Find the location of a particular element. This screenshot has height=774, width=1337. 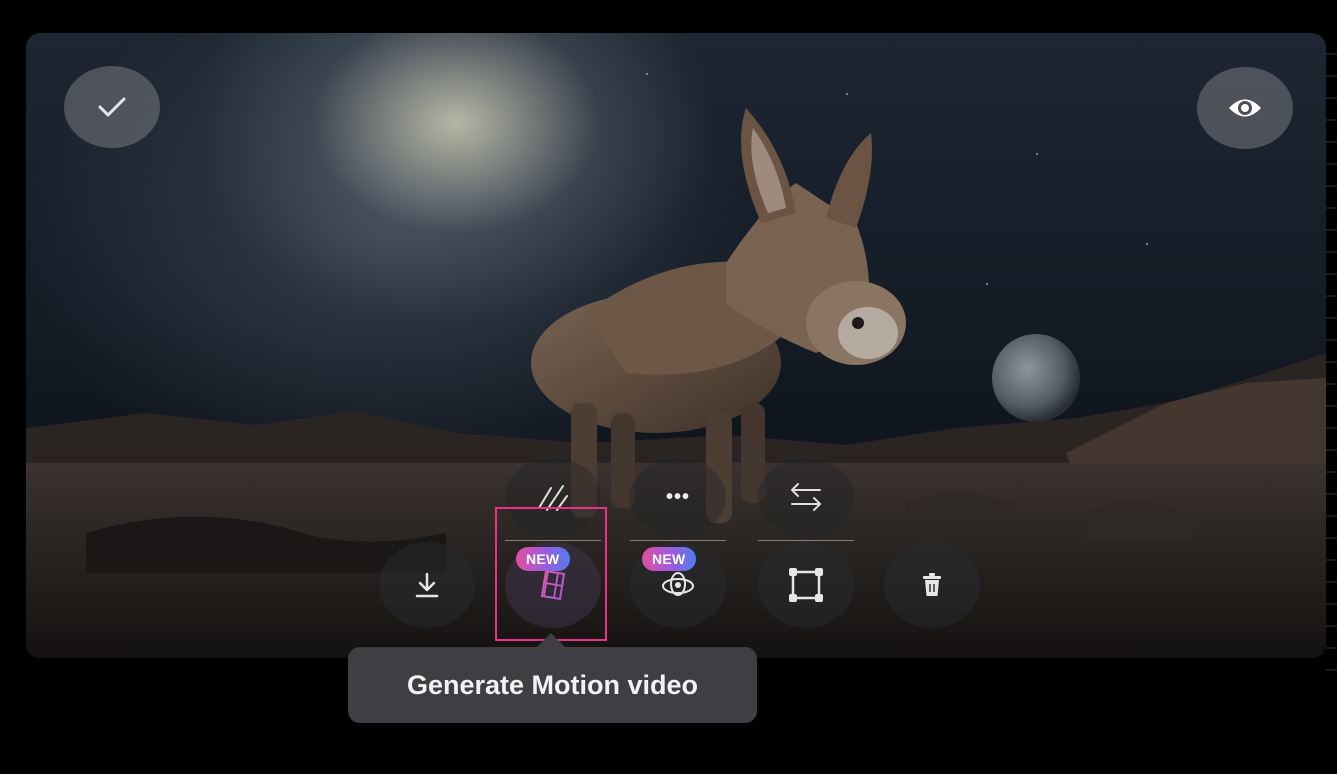

crop-frame-icon is located at coordinates (806, 585).